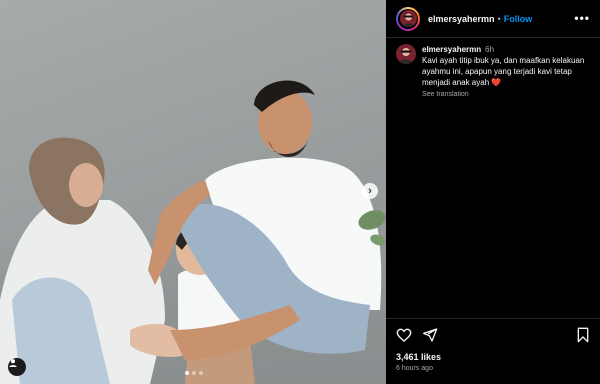  Describe the element at coordinates (507, 94) in the screenshot. I see `see-translation-link: See translation` at that location.